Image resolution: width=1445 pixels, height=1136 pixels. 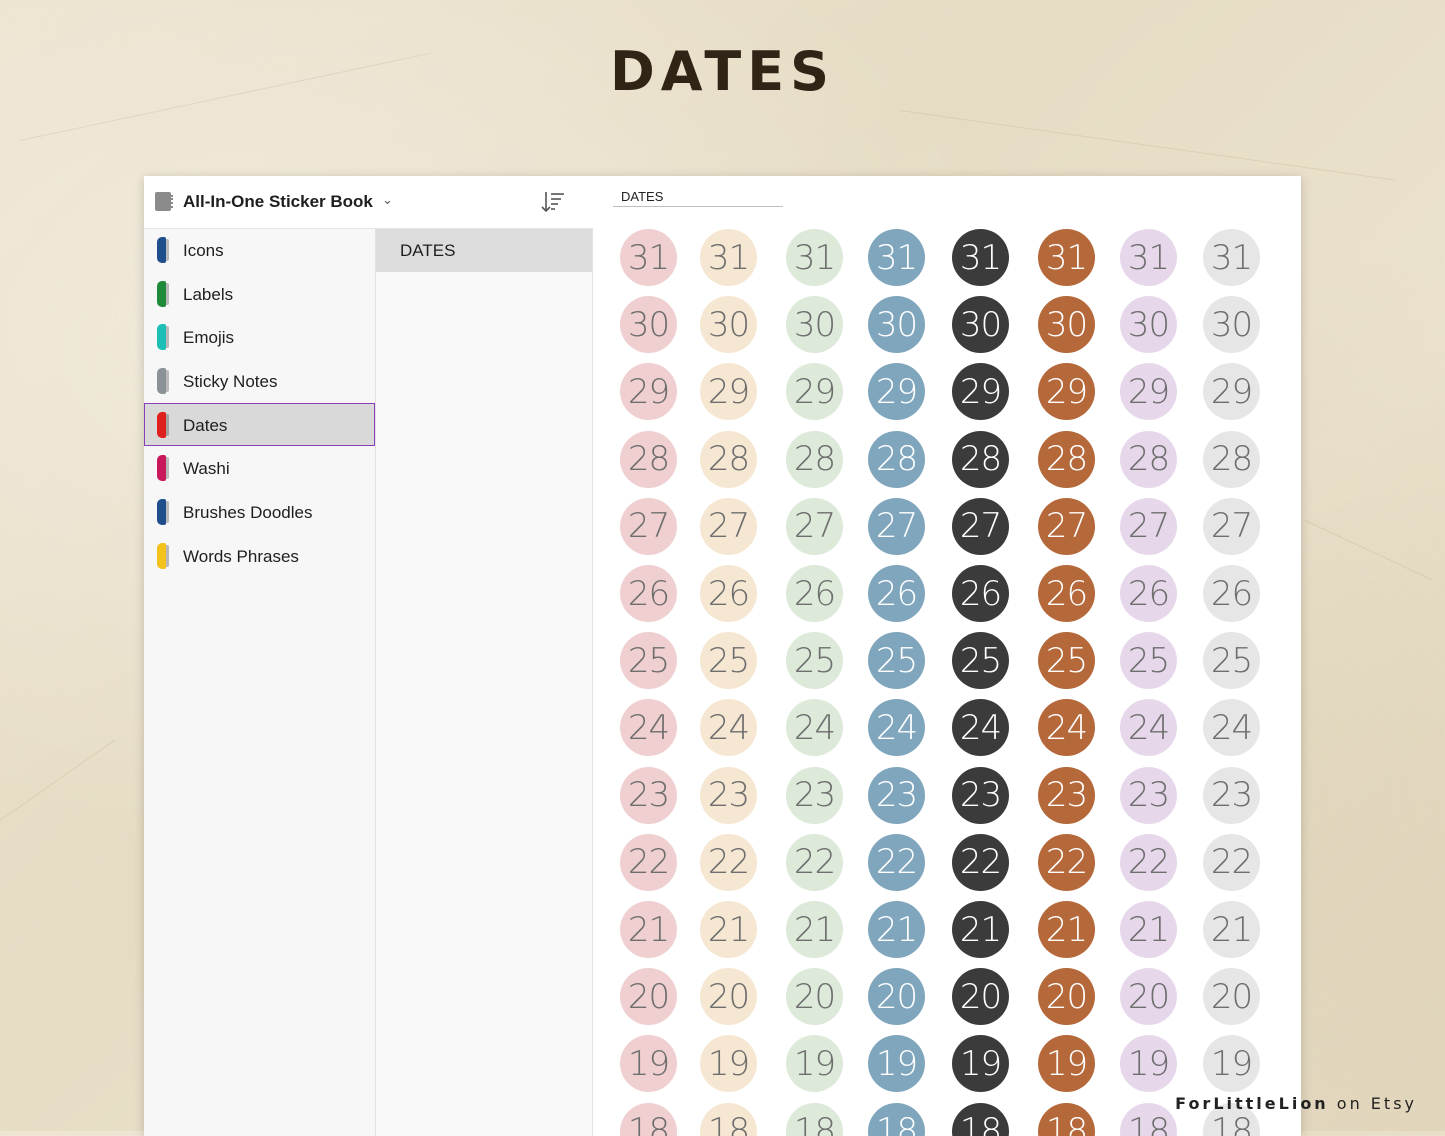 What do you see at coordinates (980, 997) in the screenshot?
I see `date-sticker-20-charcoal: 20` at bounding box center [980, 997].